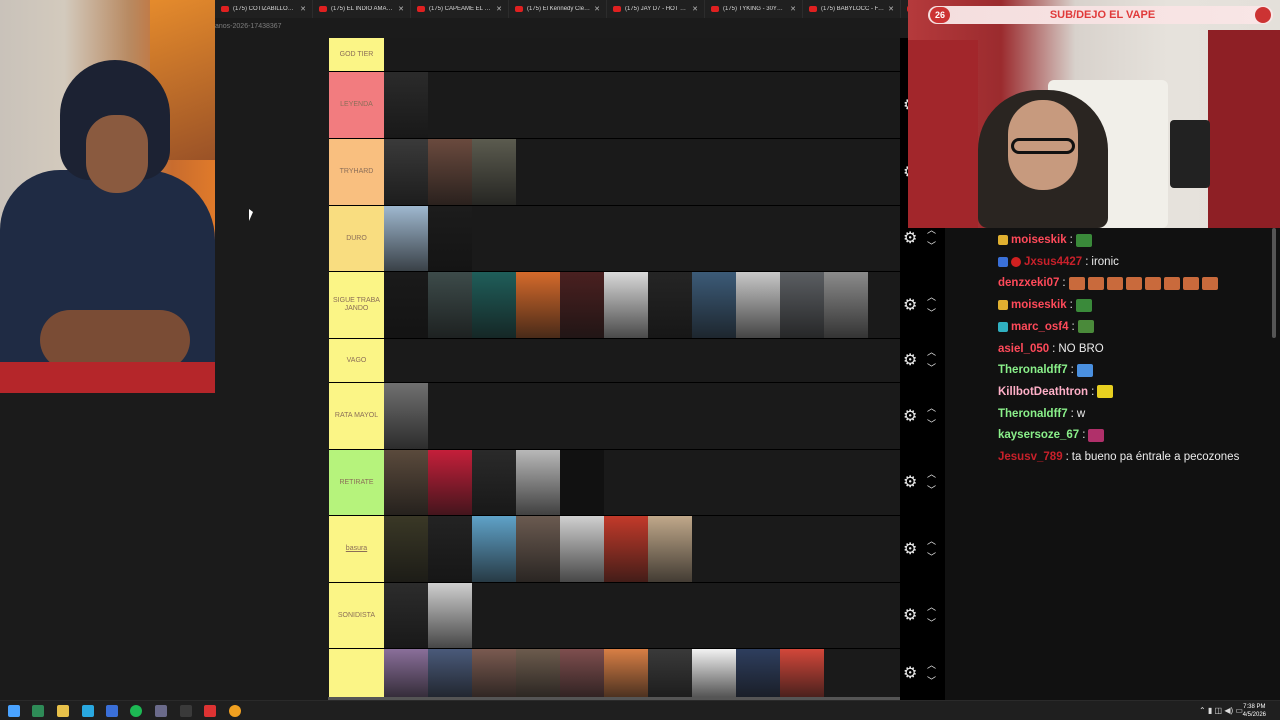  Describe the element at coordinates (136, 711) in the screenshot. I see `spotify-icon` at that location.